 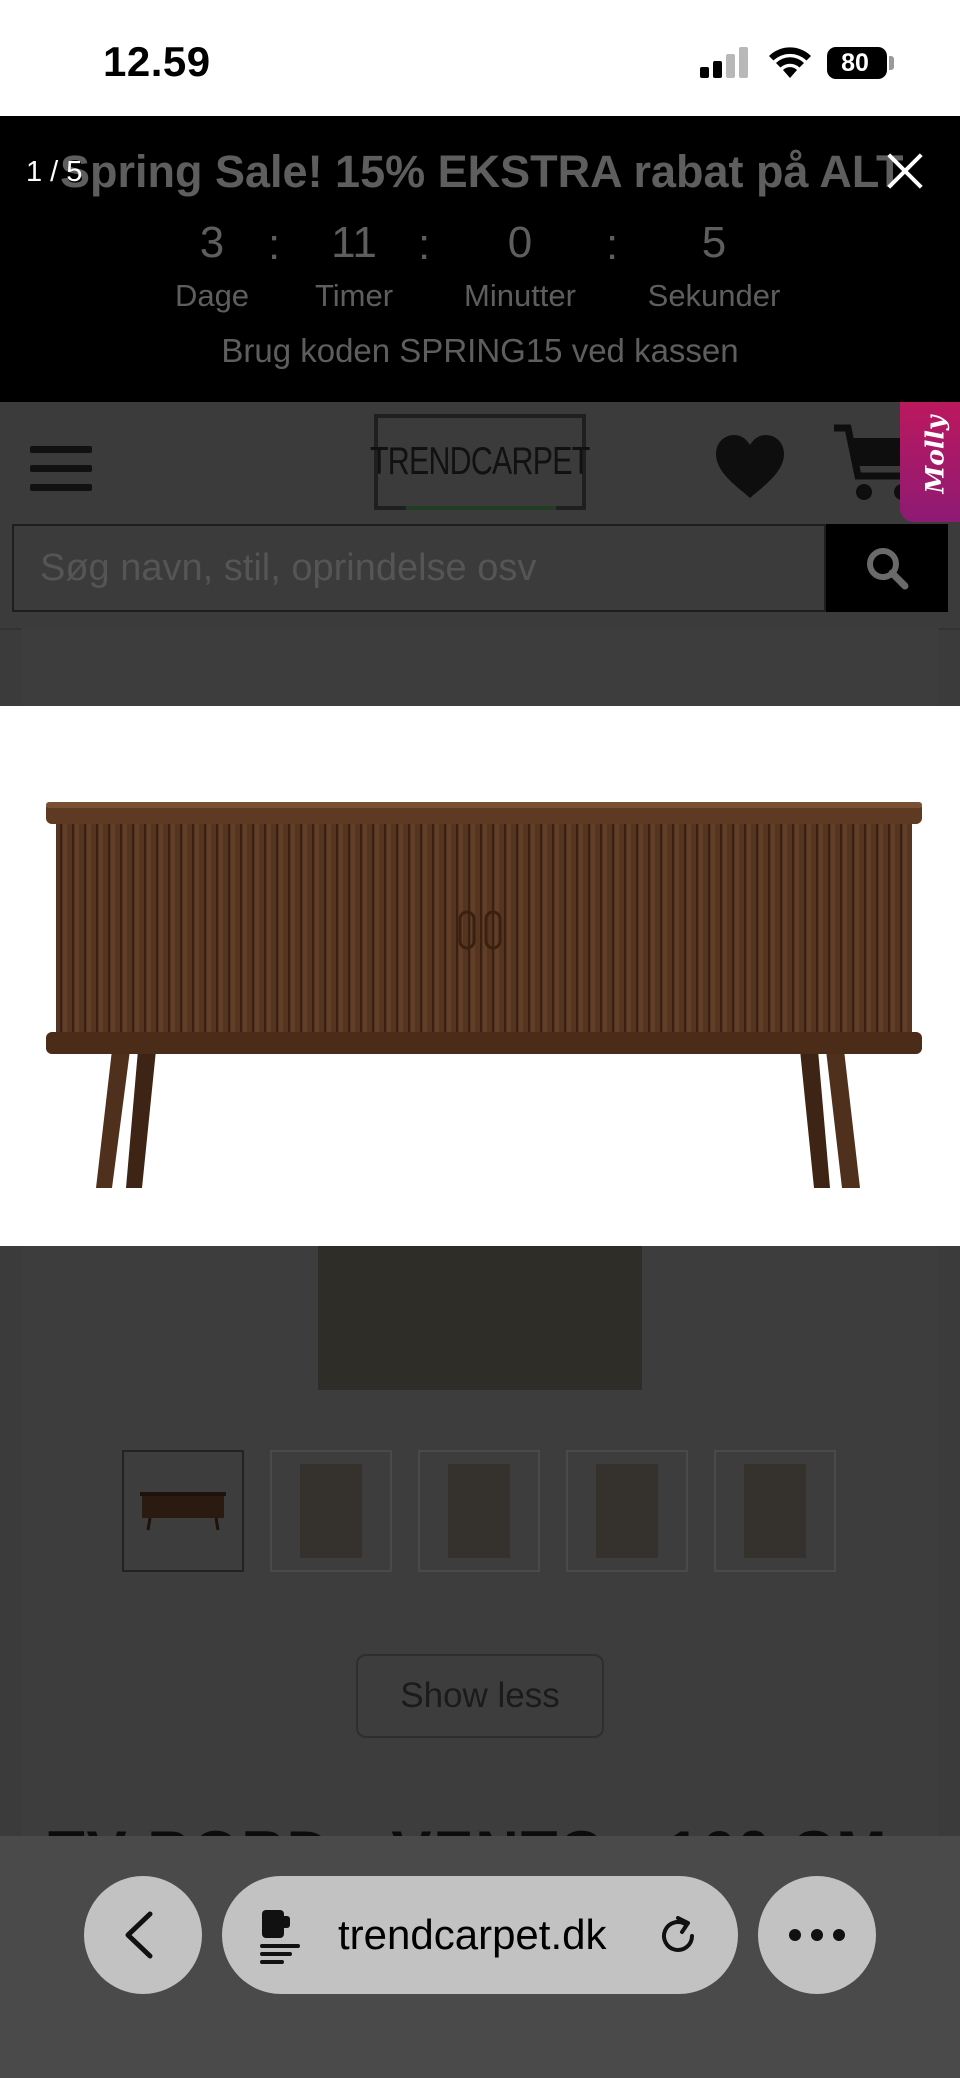 I want to click on countdown-label: Minutter, so click(x=520, y=295).